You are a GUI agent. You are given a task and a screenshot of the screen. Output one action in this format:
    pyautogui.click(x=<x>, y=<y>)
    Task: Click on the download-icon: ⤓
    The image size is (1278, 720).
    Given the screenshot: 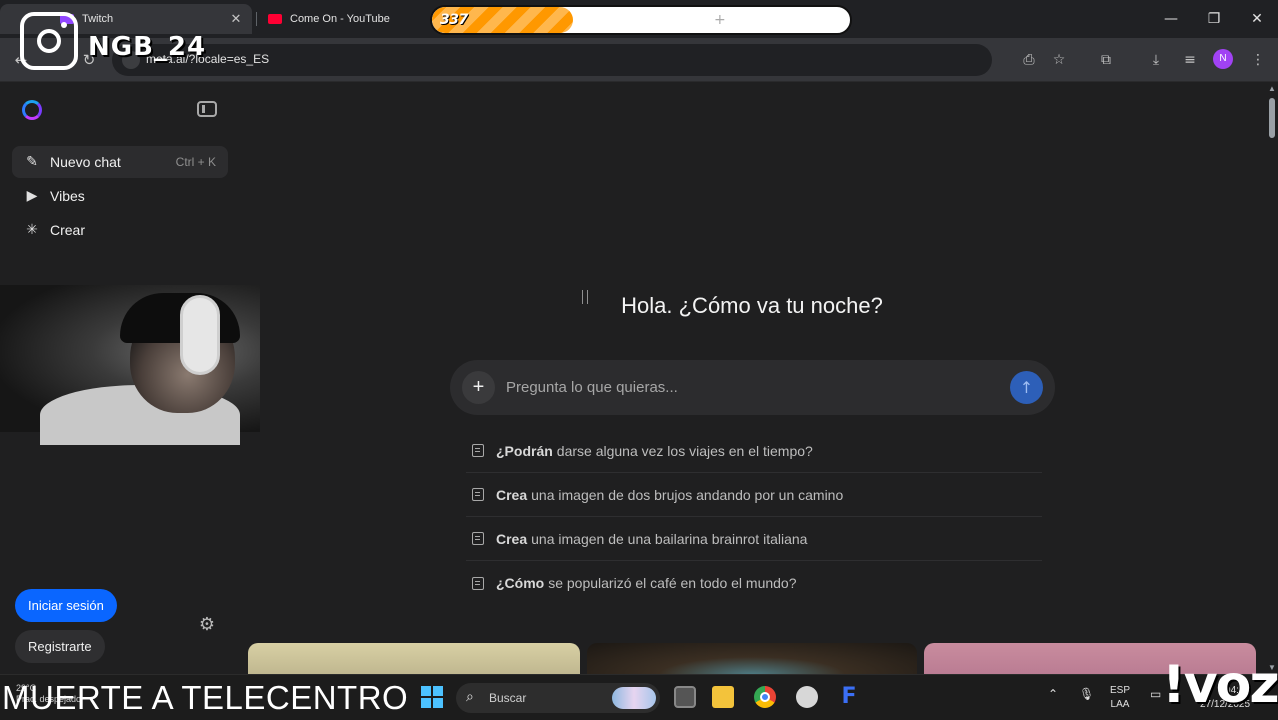 What is the action you would take?
    pyautogui.click(x=1156, y=60)
    